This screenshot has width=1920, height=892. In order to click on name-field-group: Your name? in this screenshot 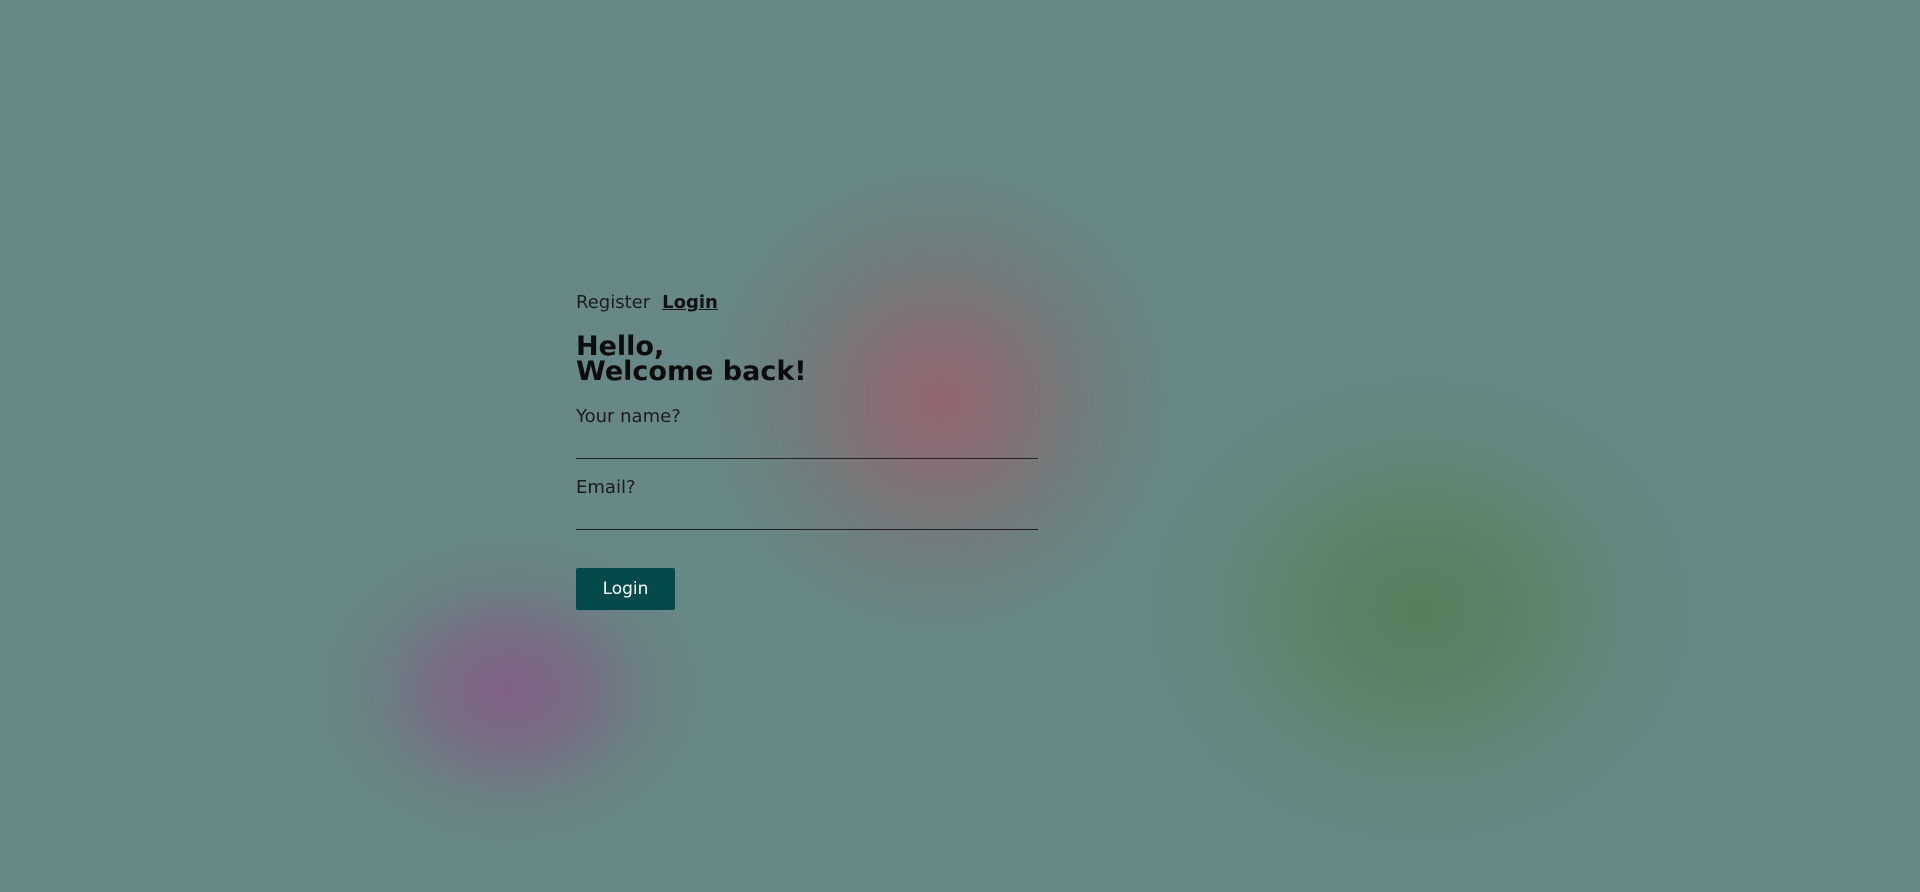, I will do `click(807, 432)`.